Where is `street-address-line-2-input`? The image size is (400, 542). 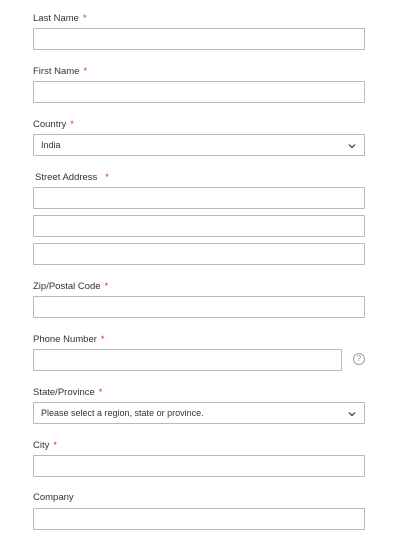 street-address-line-2-input is located at coordinates (199, 226).